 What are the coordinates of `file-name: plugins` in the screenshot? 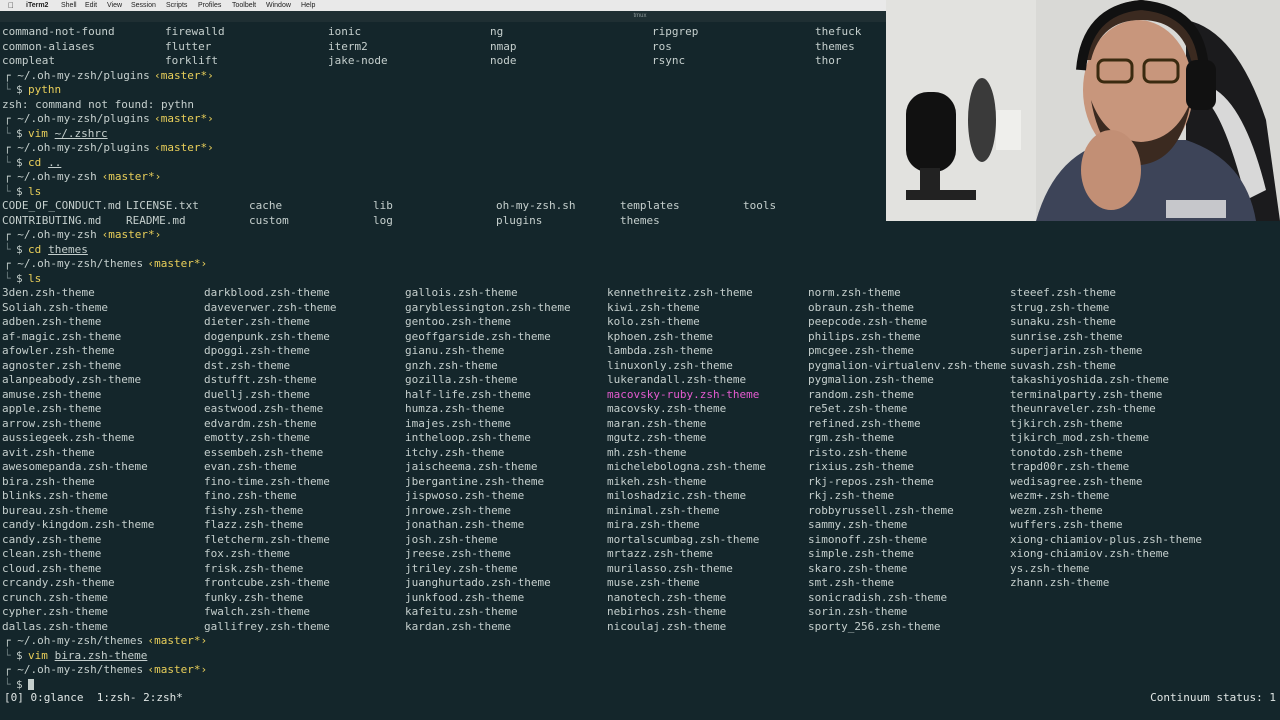 It's located at (519, 220).